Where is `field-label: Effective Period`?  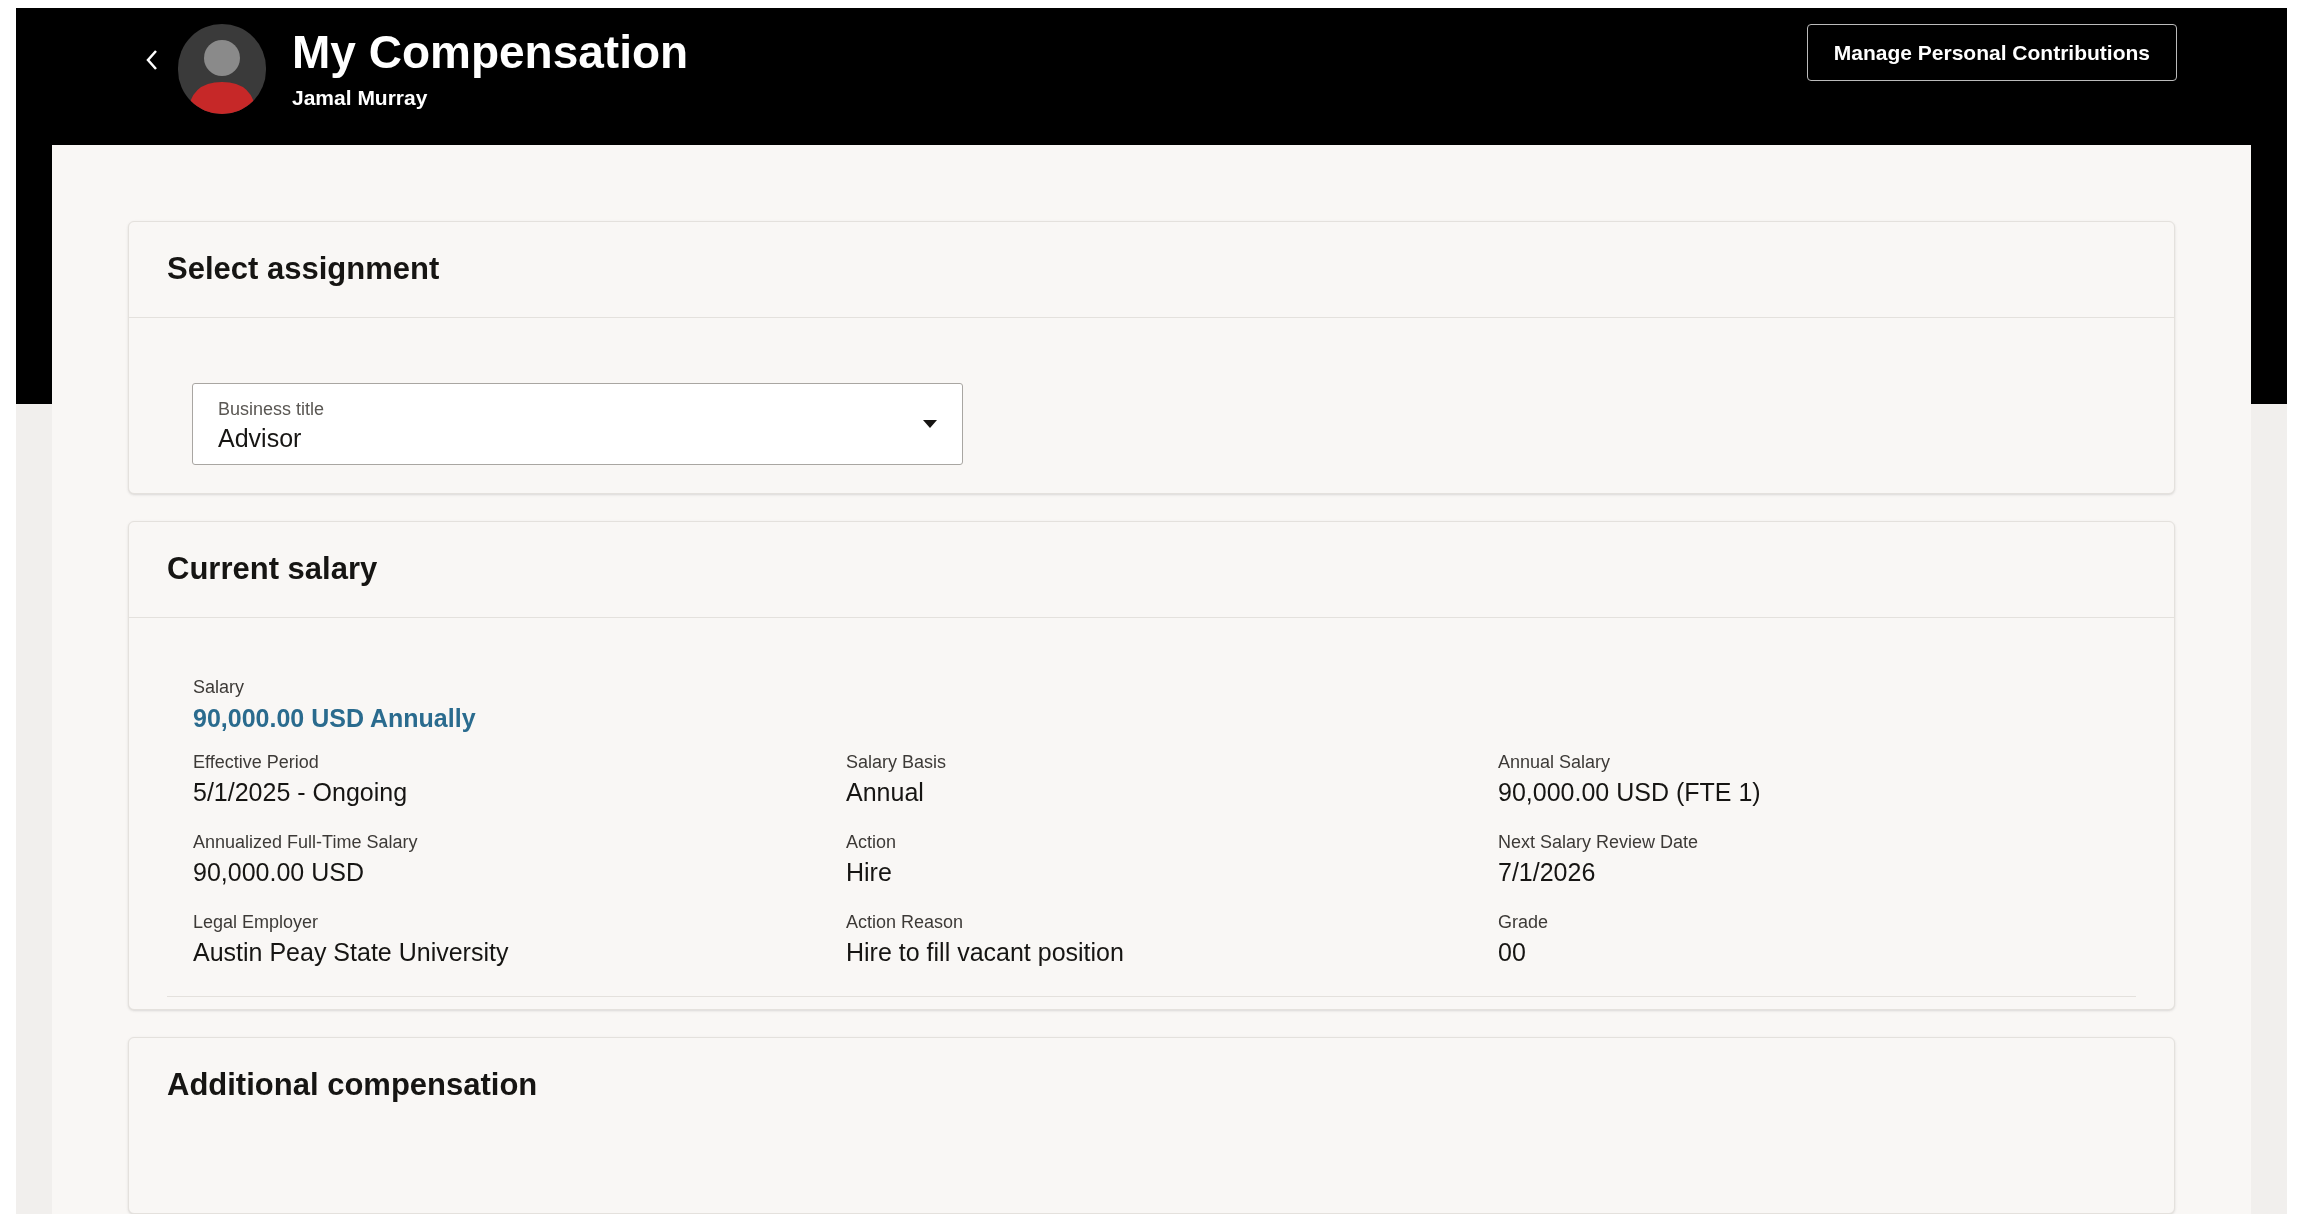 field-label: Effective Period is located at coordinates (256, 762).